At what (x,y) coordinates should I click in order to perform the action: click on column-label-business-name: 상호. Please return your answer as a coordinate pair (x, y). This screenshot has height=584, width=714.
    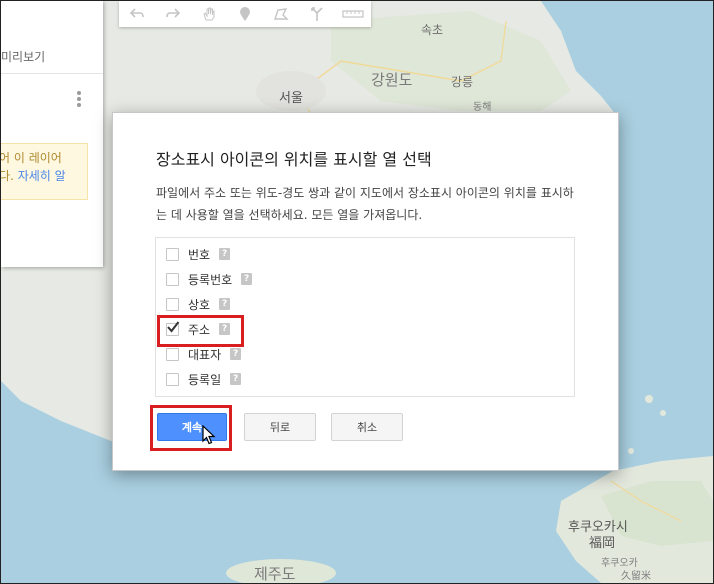
    Looking at the image, I should click on (199, 304).